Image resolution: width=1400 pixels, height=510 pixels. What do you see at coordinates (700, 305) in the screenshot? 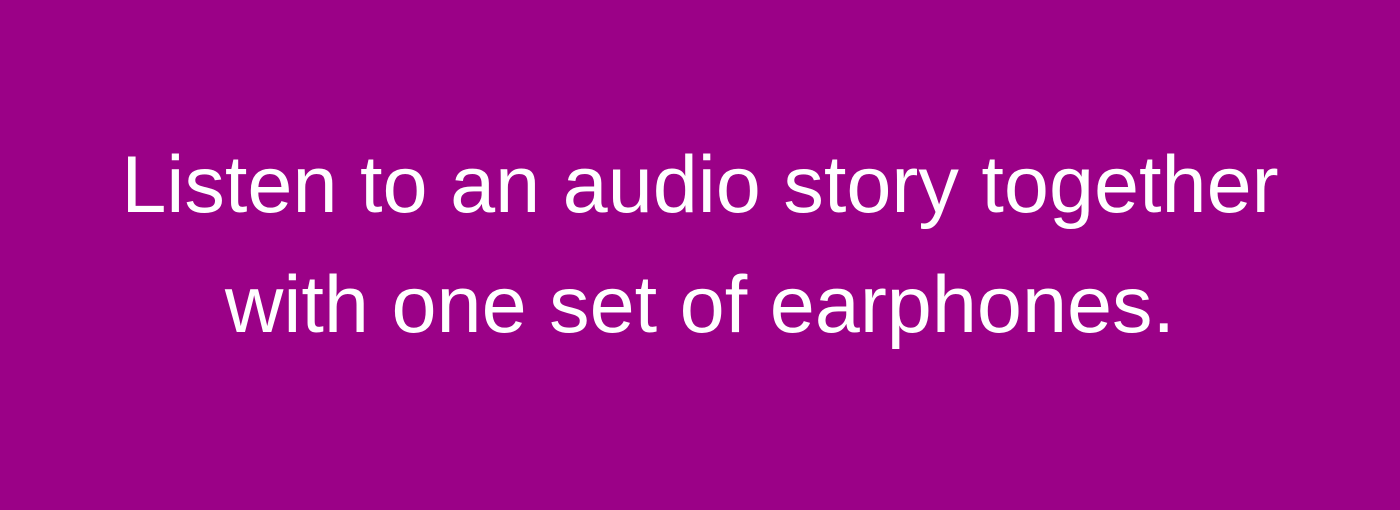
I see `banner-line-2: with one set of earphones.` at bounding box center [700, 305].